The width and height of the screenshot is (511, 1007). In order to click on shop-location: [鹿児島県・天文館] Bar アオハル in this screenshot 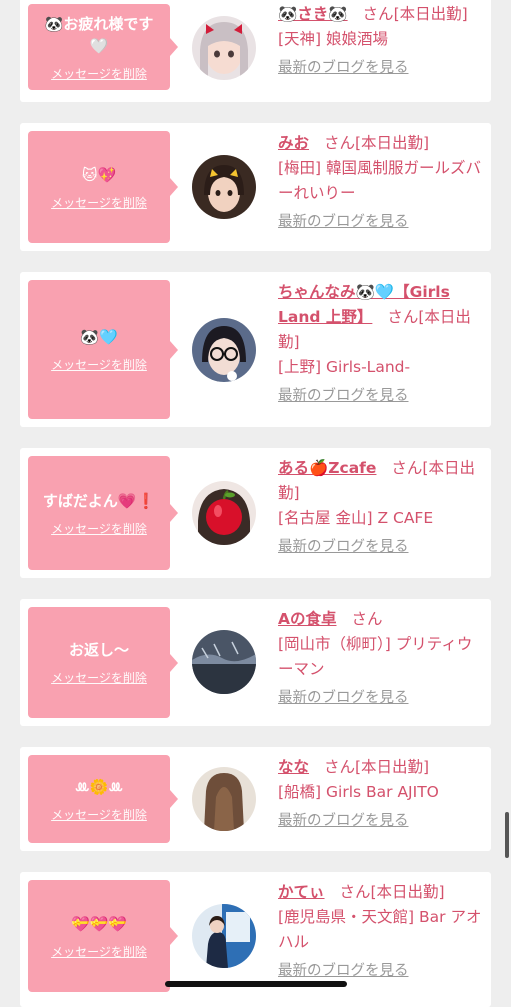, I will do `click(380, 929)`.